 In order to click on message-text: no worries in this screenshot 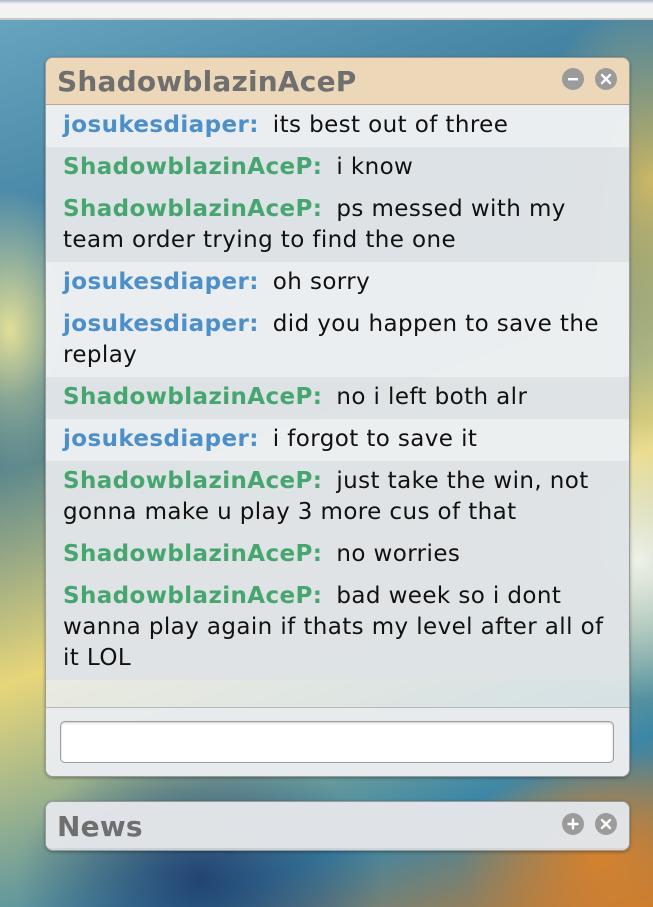, I will do `click(398, 554)`.